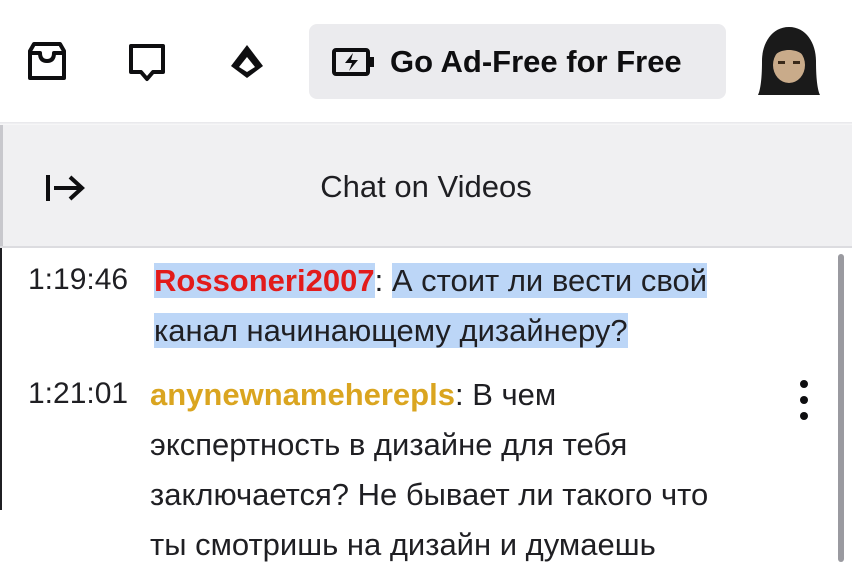 The height and width of the screenshot is (570, 852). I want to click on user-avatar, so click(789, 61).